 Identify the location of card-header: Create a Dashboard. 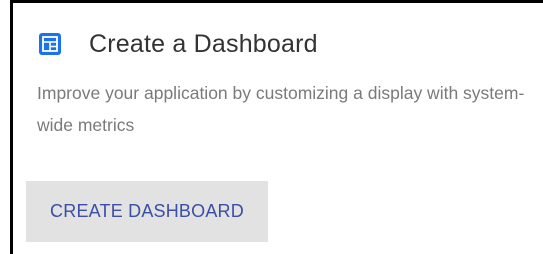
(178, 44).